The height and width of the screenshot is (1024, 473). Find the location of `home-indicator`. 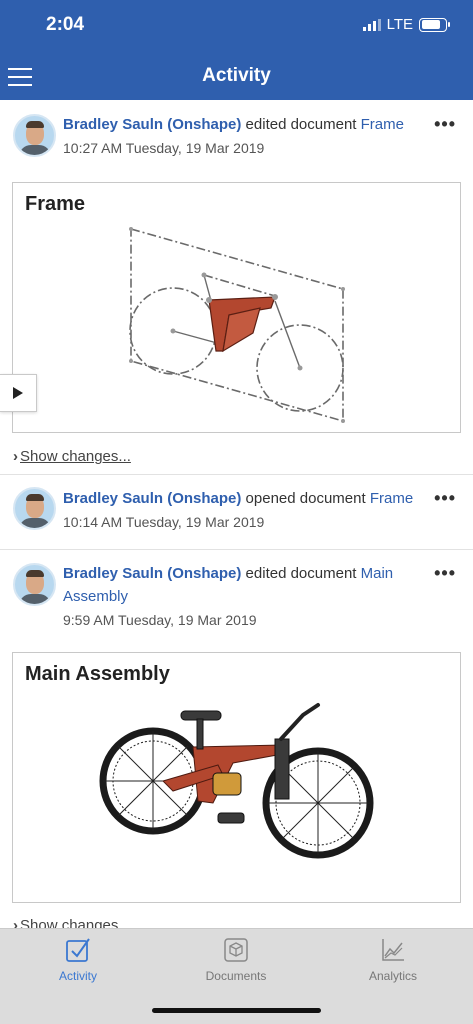

home-indicator is located at coordinates (236, 1010).